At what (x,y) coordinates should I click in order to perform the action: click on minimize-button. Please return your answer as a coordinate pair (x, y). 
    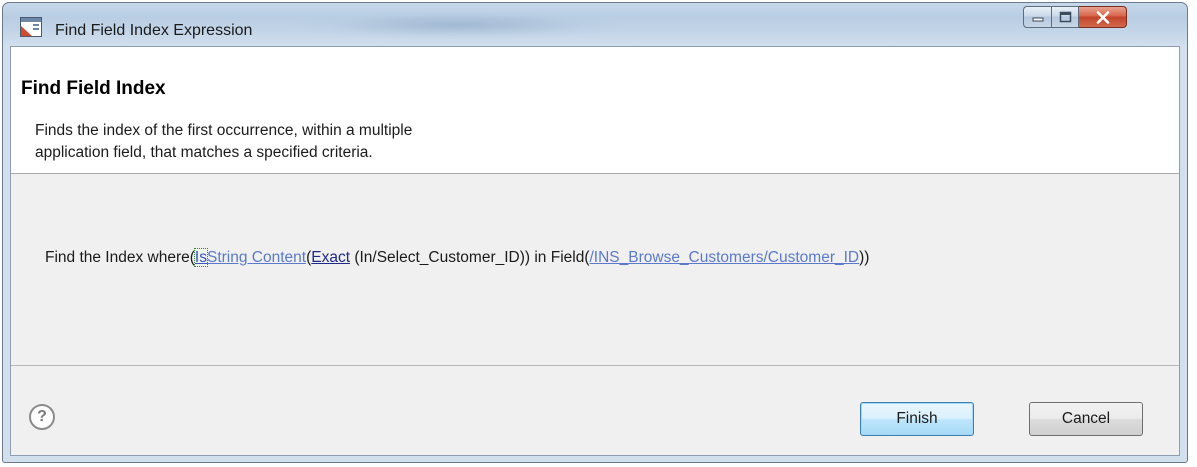
    Looking at the image, I should click on (1037, 17).